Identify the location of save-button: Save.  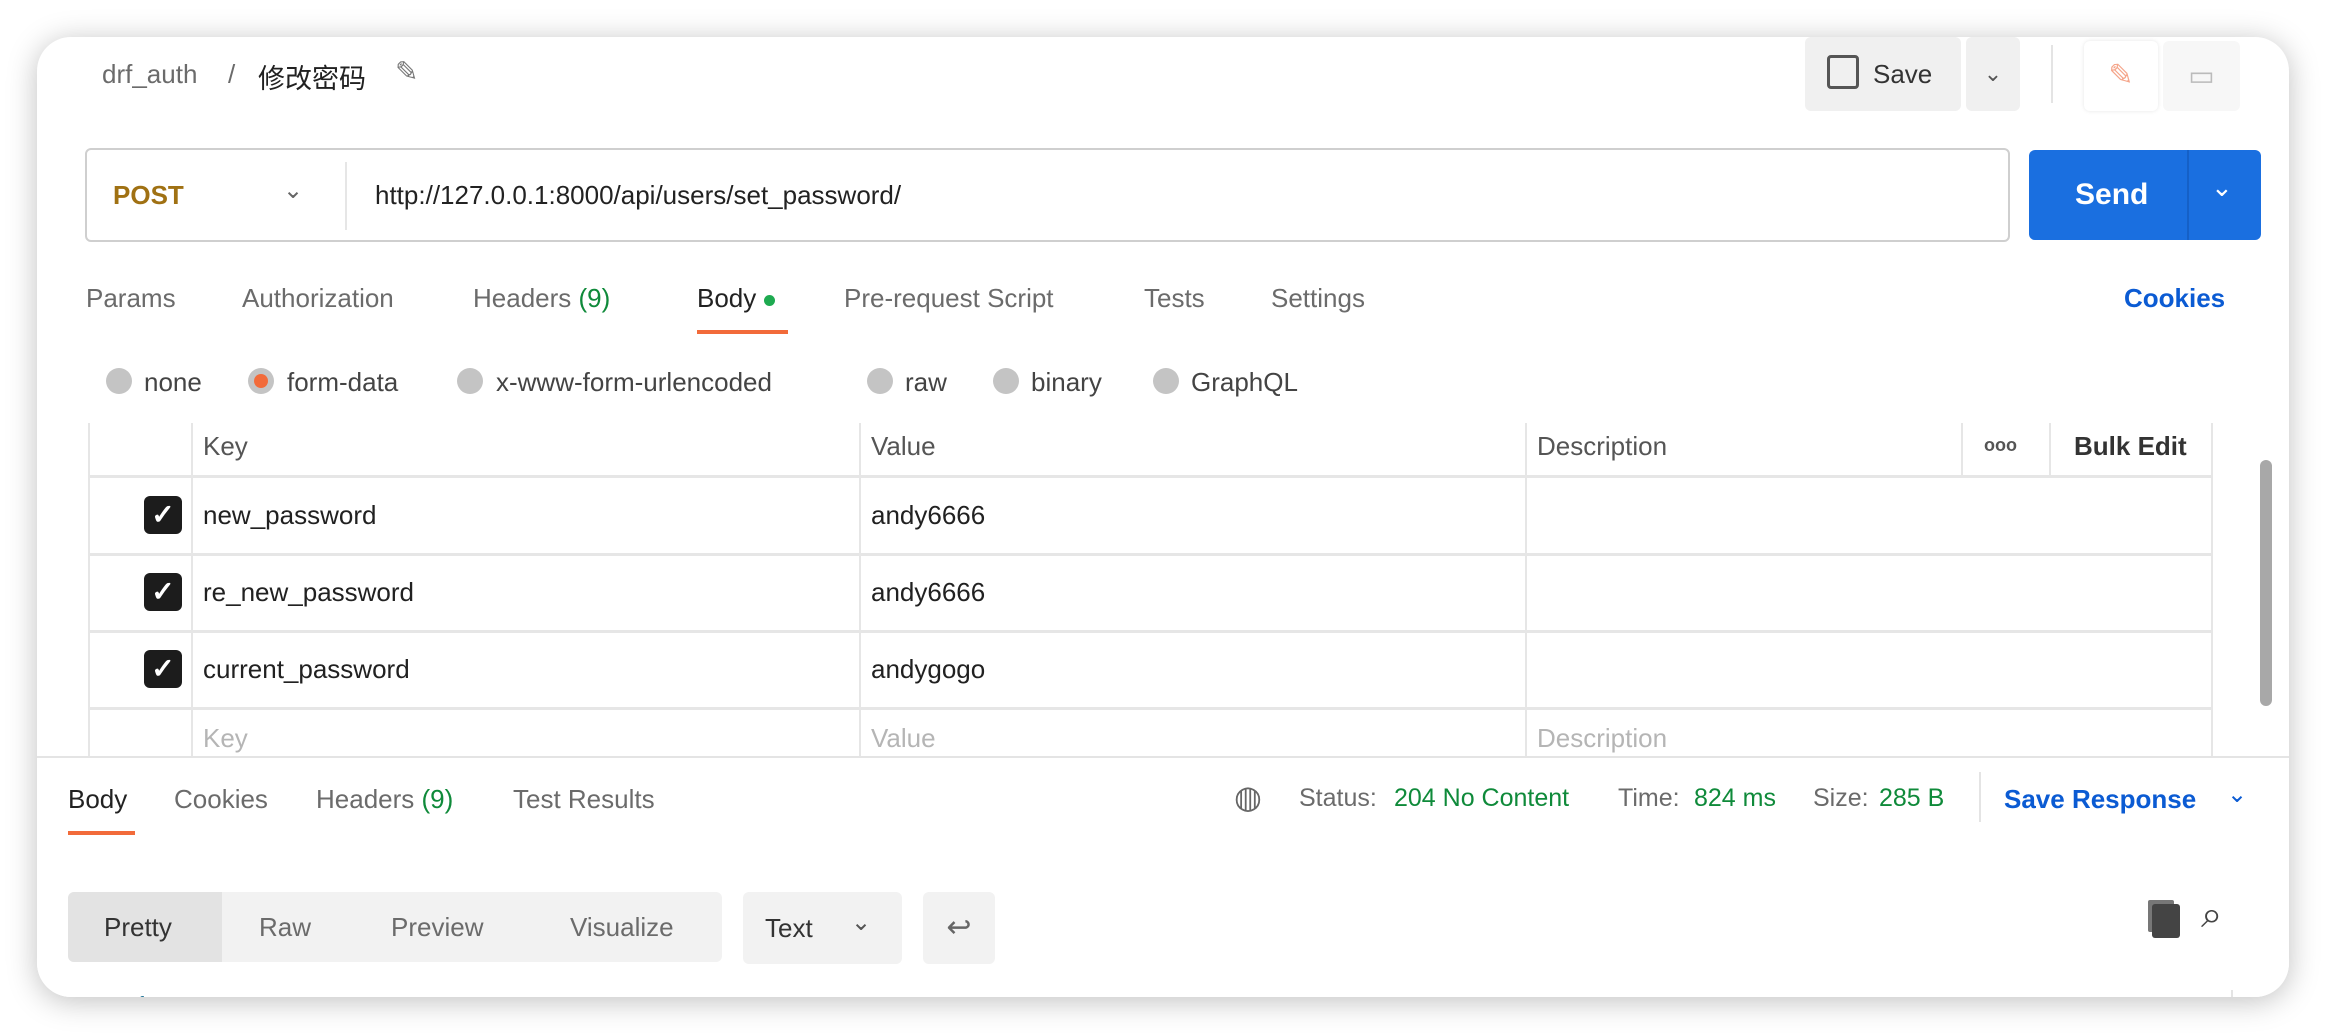
(1883, 74).